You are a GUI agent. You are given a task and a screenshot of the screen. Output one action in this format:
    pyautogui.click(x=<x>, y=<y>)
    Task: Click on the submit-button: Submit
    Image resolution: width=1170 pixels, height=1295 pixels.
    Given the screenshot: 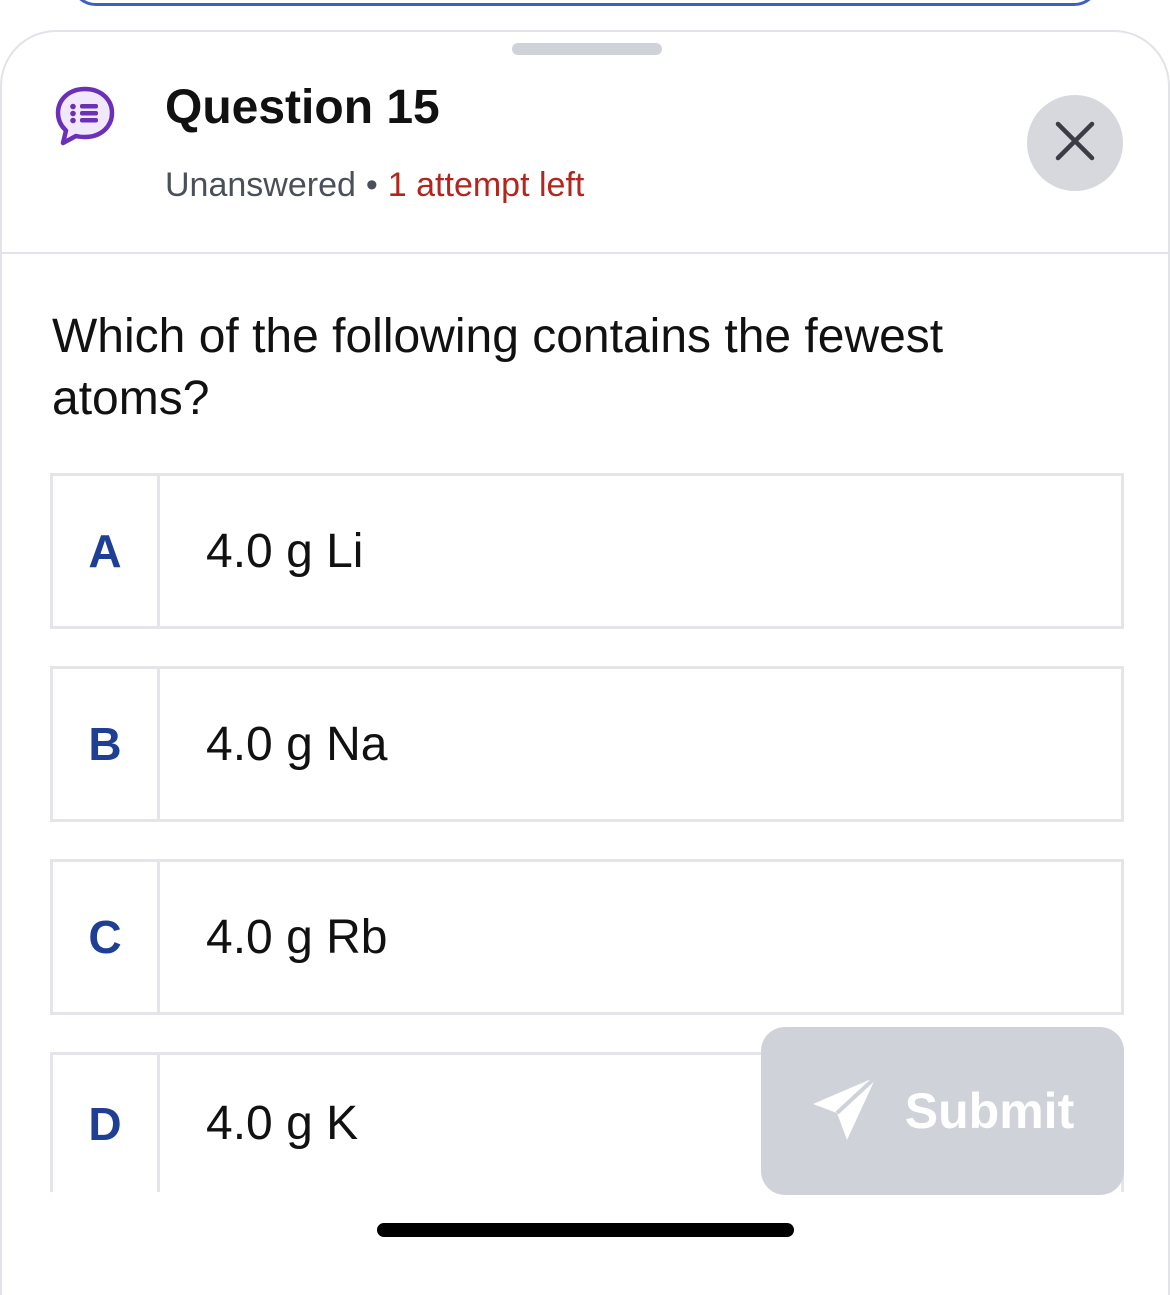 What is the action you would take?
    pyautogui.click(x=942, y=1111)
    